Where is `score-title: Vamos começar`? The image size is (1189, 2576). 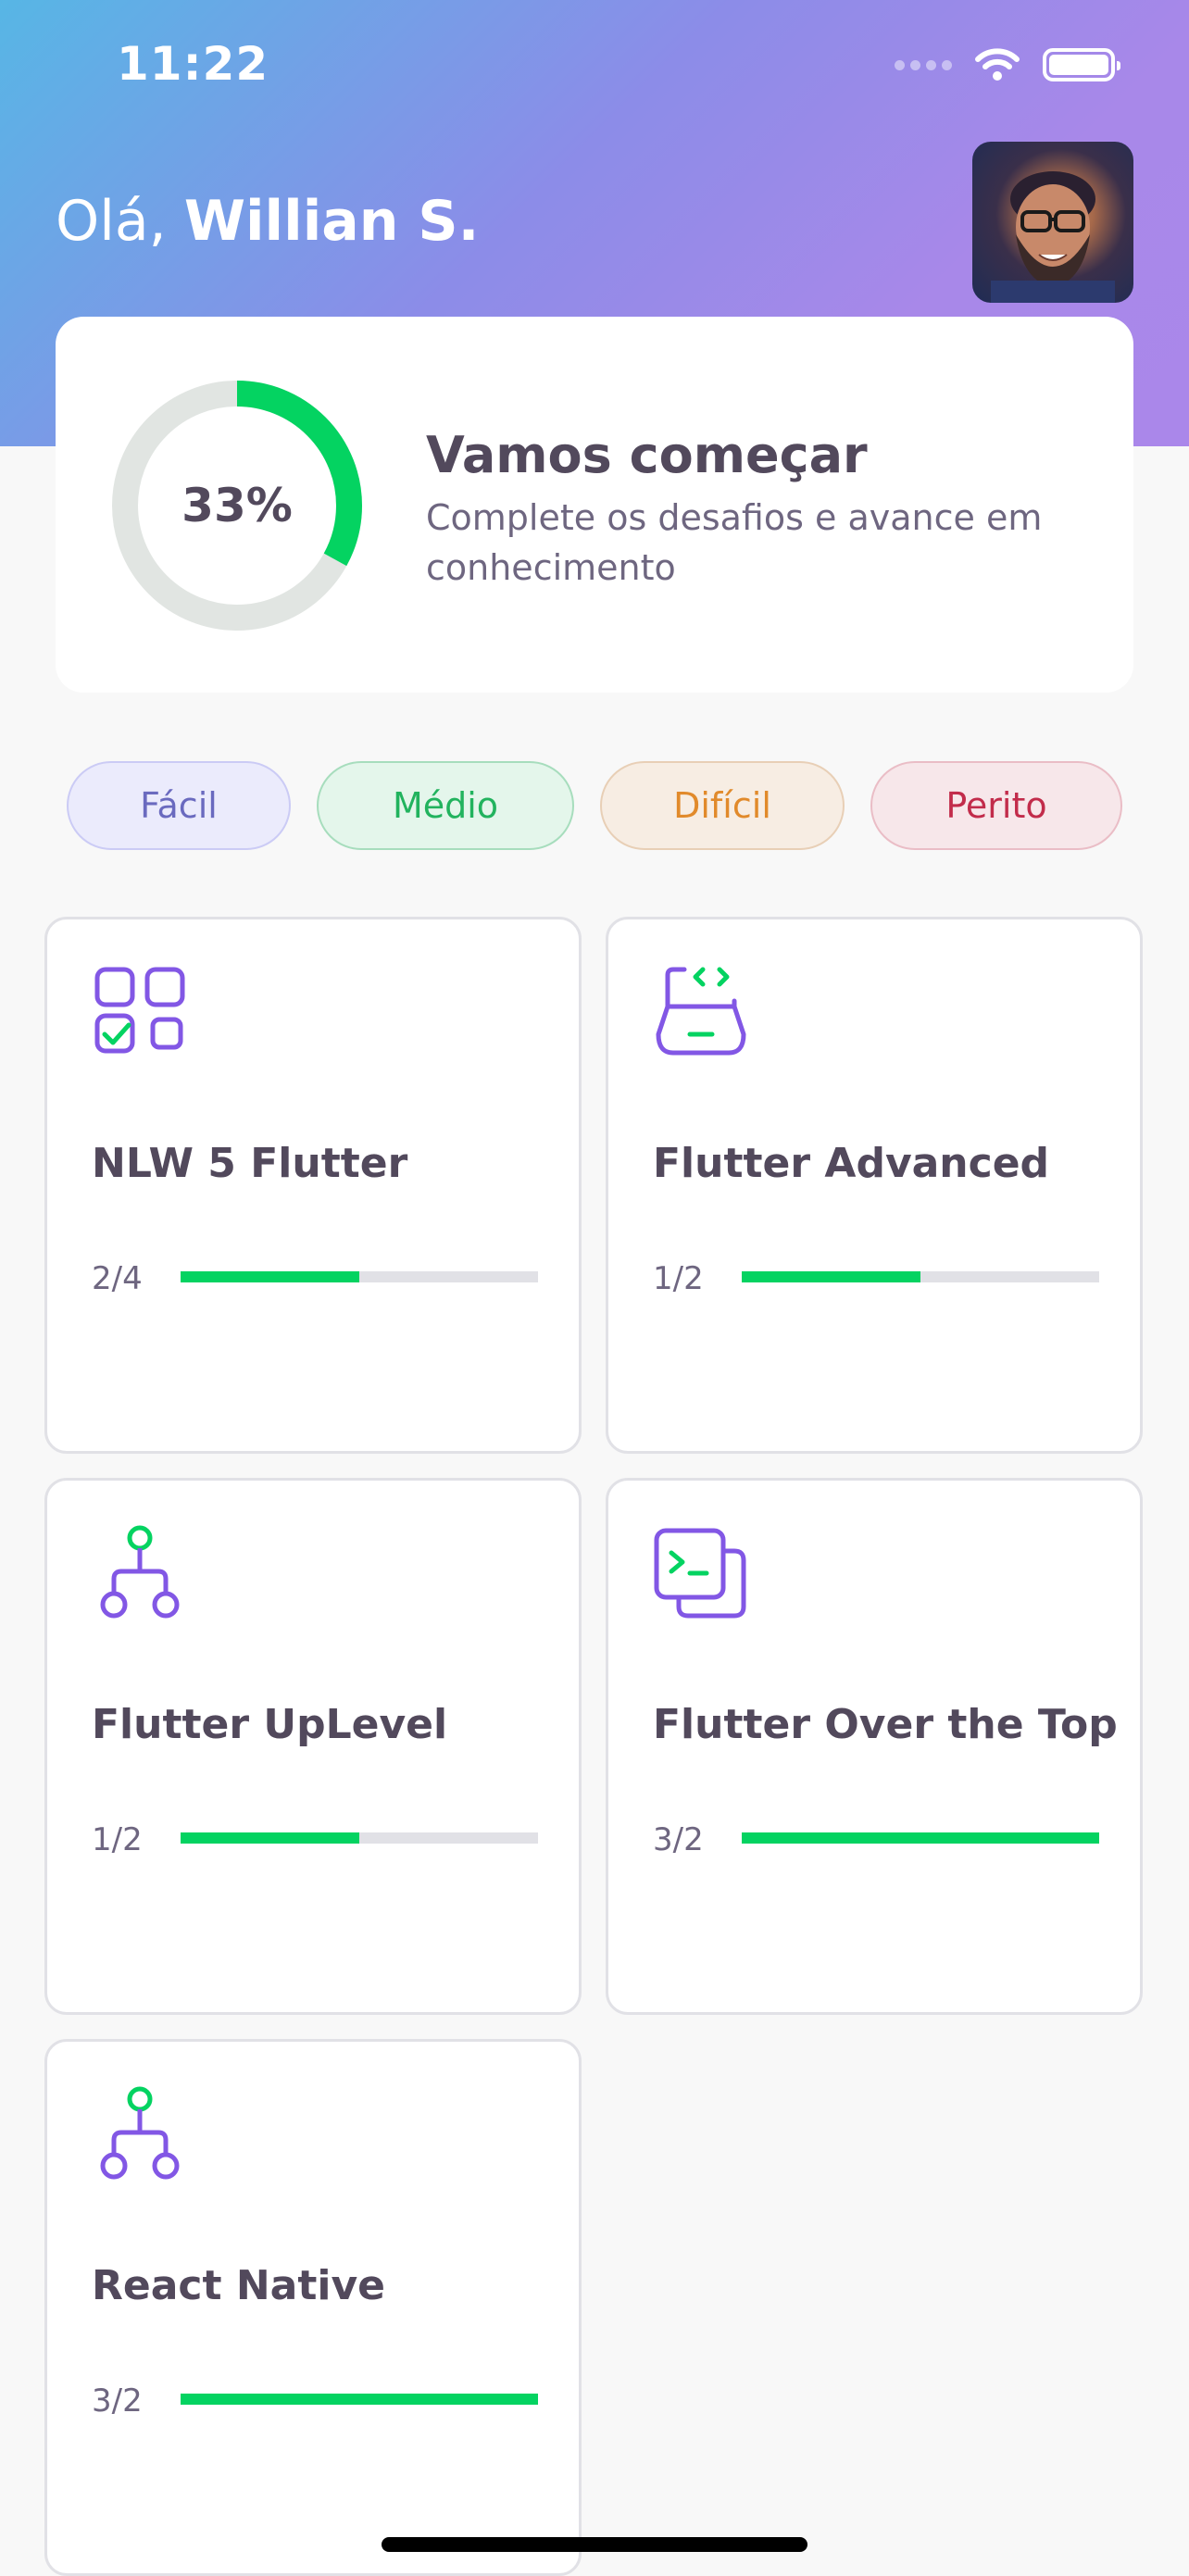
score-title: Vamos começar is located at coordinates (647, 455).